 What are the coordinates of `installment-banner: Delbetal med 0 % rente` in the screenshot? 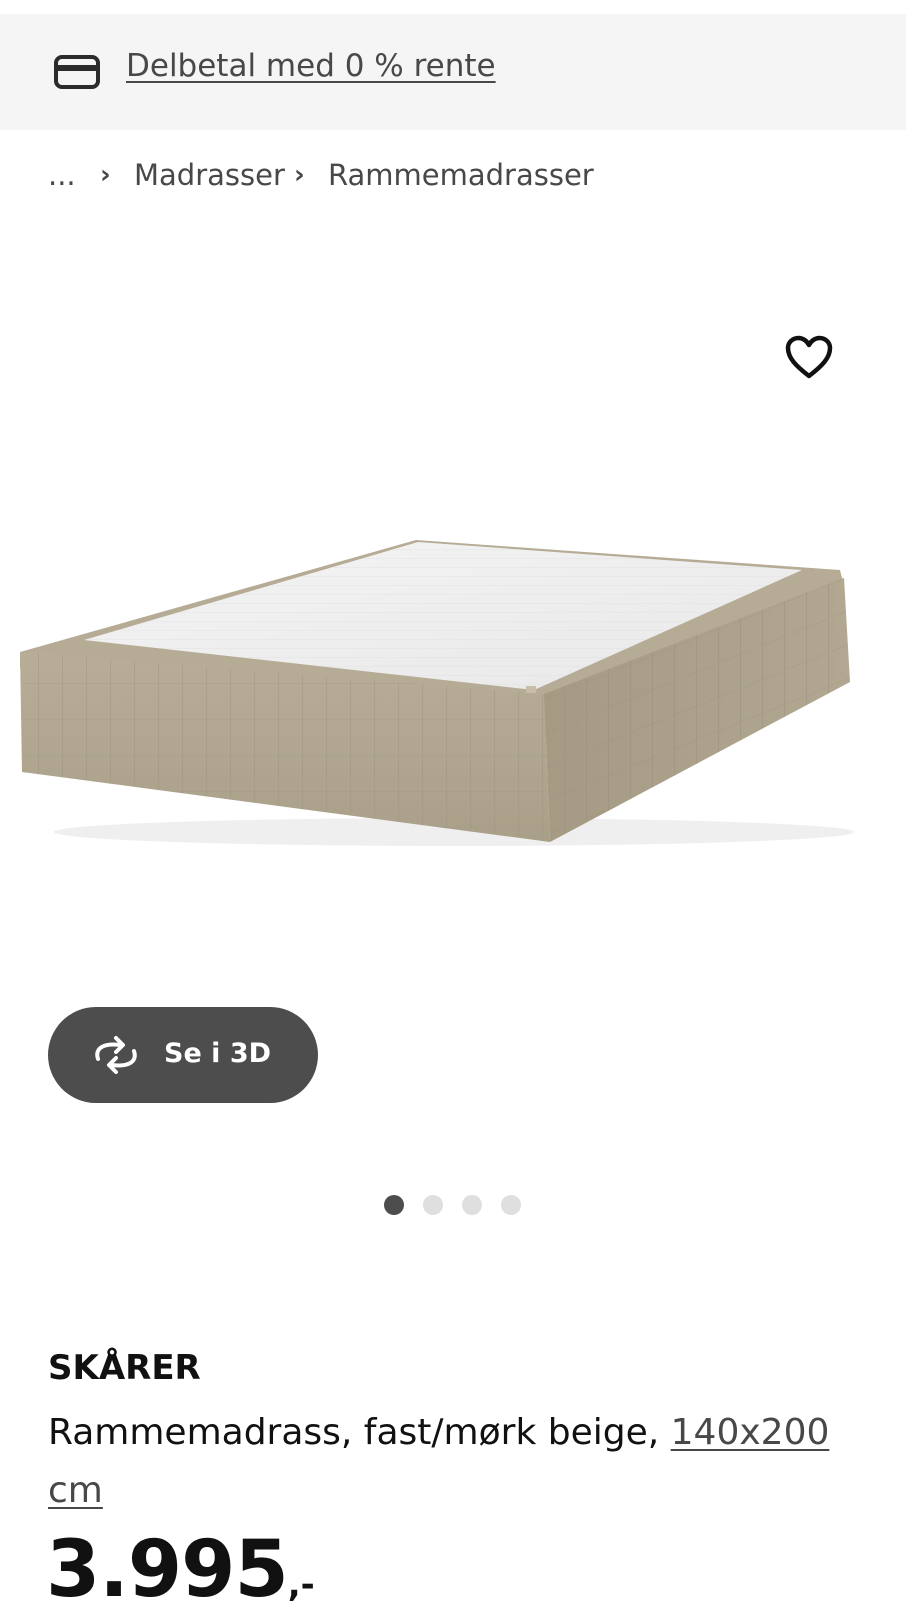 It's located at (453, 72).